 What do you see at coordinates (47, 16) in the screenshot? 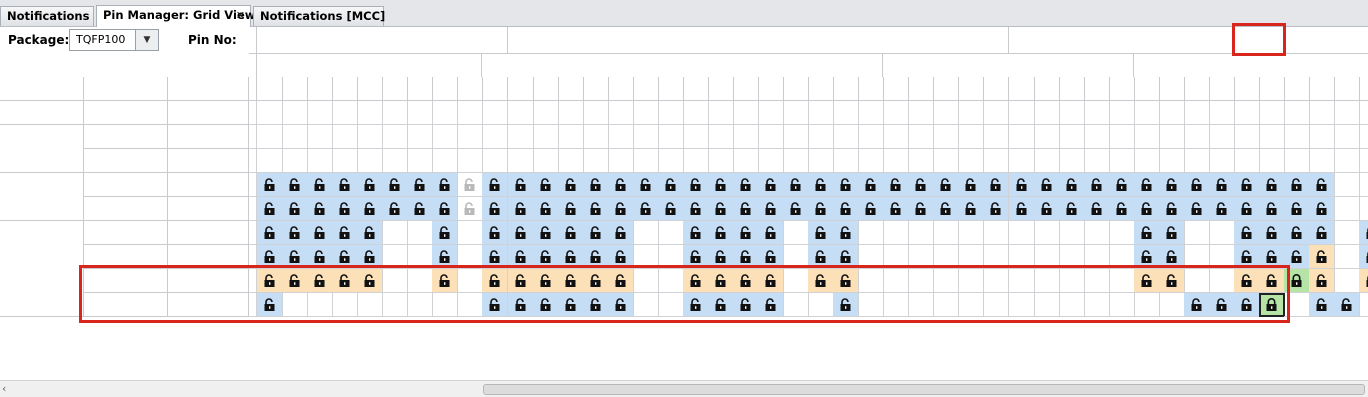
I see `tab-notifications: Notifications` at bounding box center [47, 16].